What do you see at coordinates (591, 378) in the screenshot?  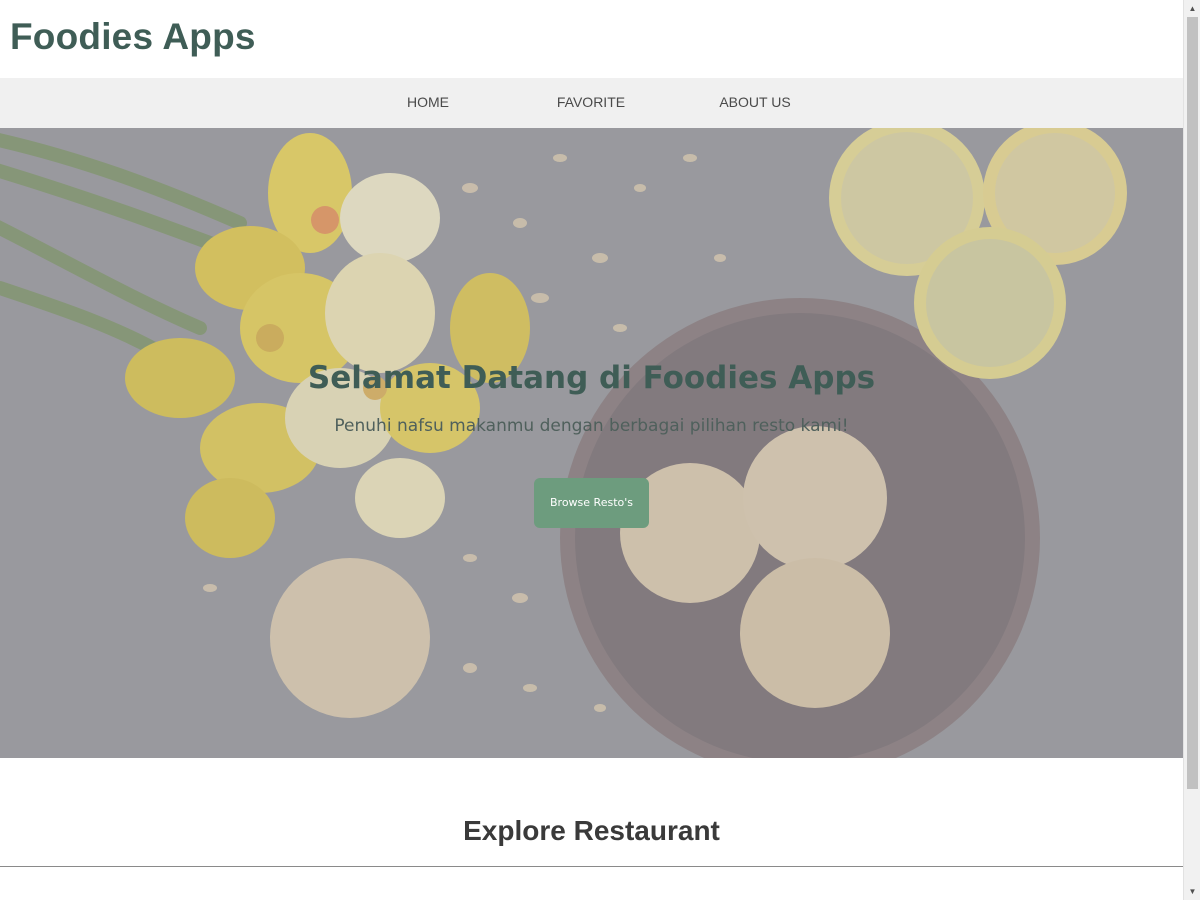 I see `hero-title: Selamat Datang di Foodies Apps` at bounding box center [591, 378].